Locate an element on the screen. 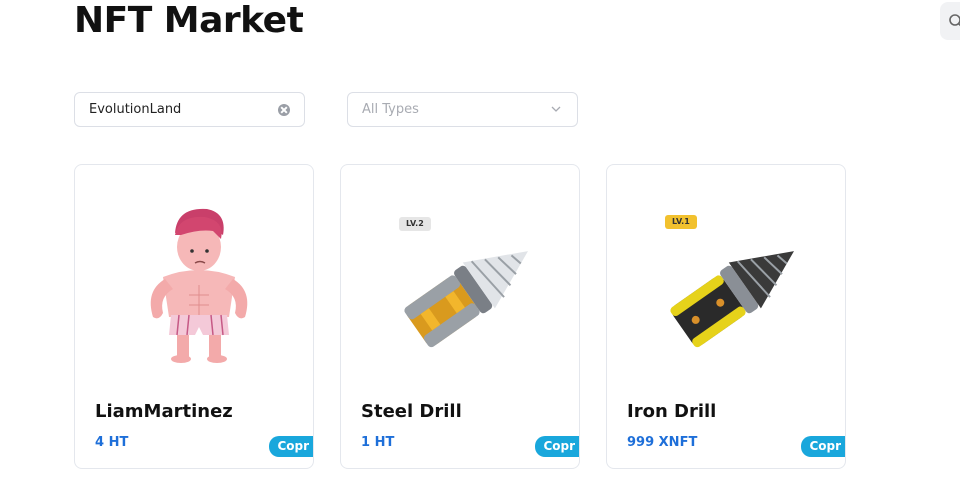 This screenshot has width=960, height=486. iron-drill-image is located at coordinates (732, 299).